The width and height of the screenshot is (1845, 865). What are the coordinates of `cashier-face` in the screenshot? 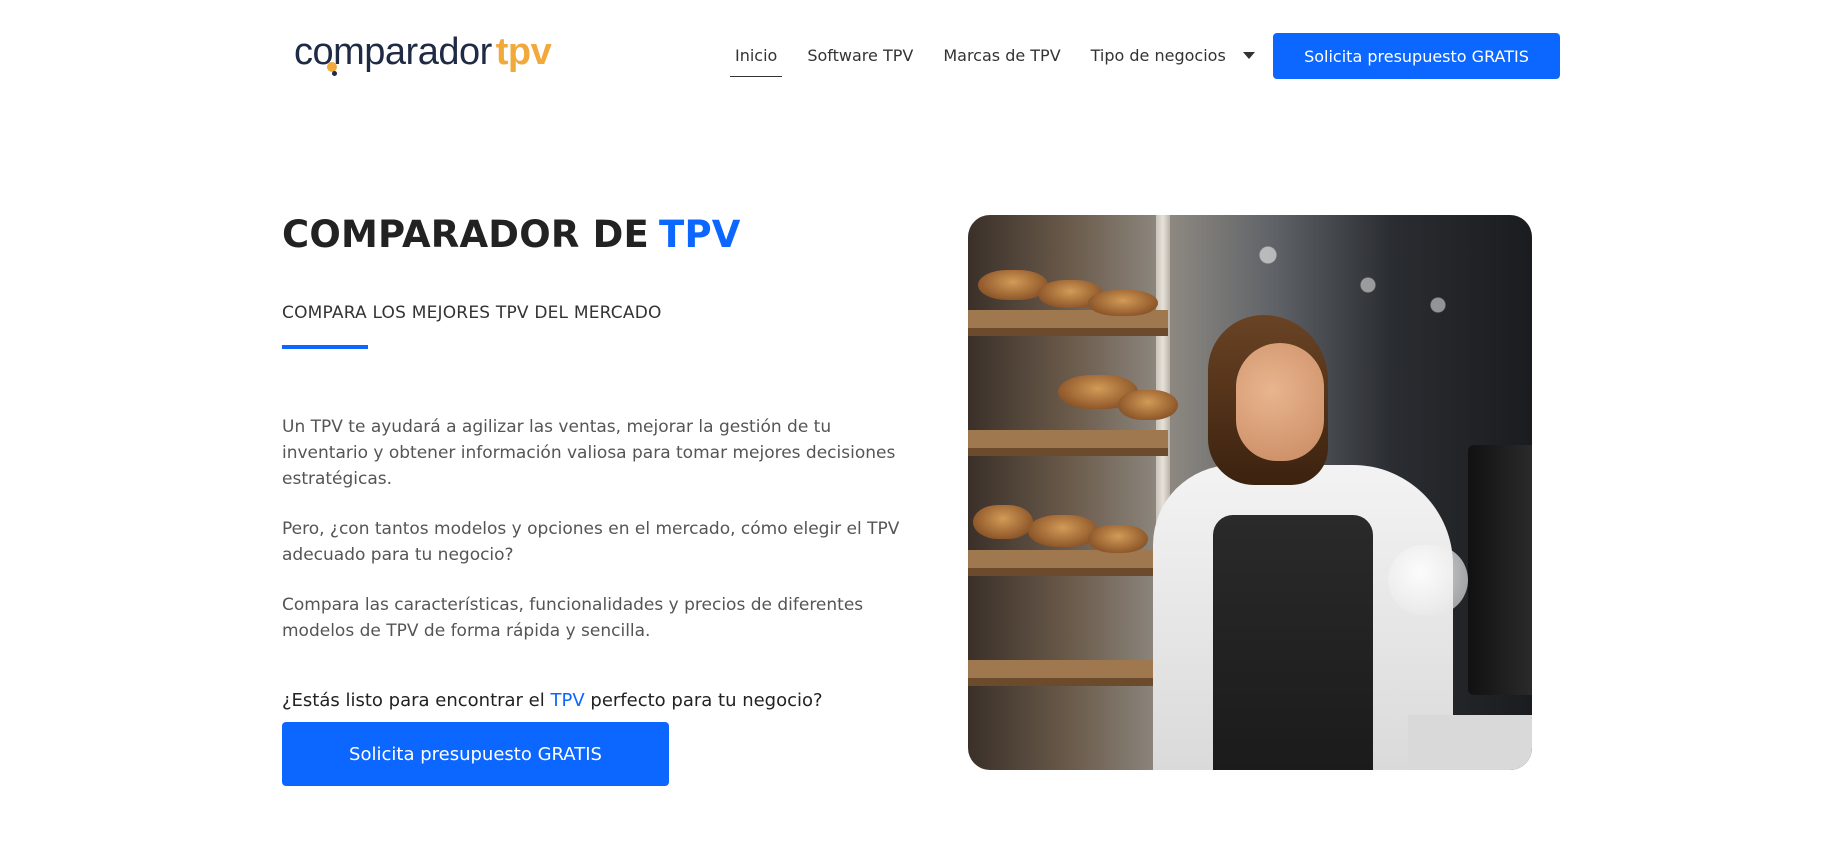 It's located at (1280, 402).